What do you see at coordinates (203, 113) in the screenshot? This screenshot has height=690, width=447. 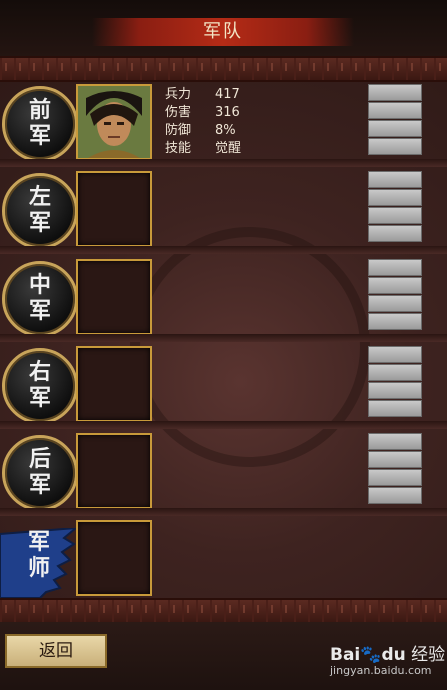 I see `stat-row: 伤害 316` at bounding box center [203, 113].